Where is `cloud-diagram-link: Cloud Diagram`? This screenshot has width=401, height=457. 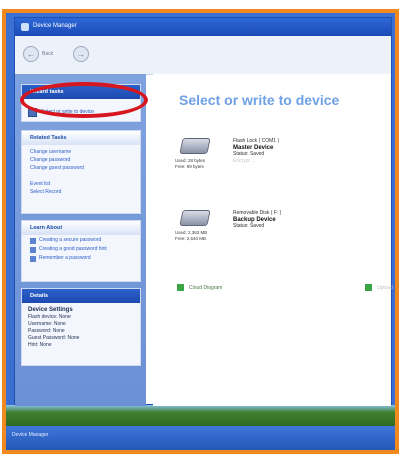 cloud-diagram-link: Cloud Diagram is located at coordinates (199, 287).